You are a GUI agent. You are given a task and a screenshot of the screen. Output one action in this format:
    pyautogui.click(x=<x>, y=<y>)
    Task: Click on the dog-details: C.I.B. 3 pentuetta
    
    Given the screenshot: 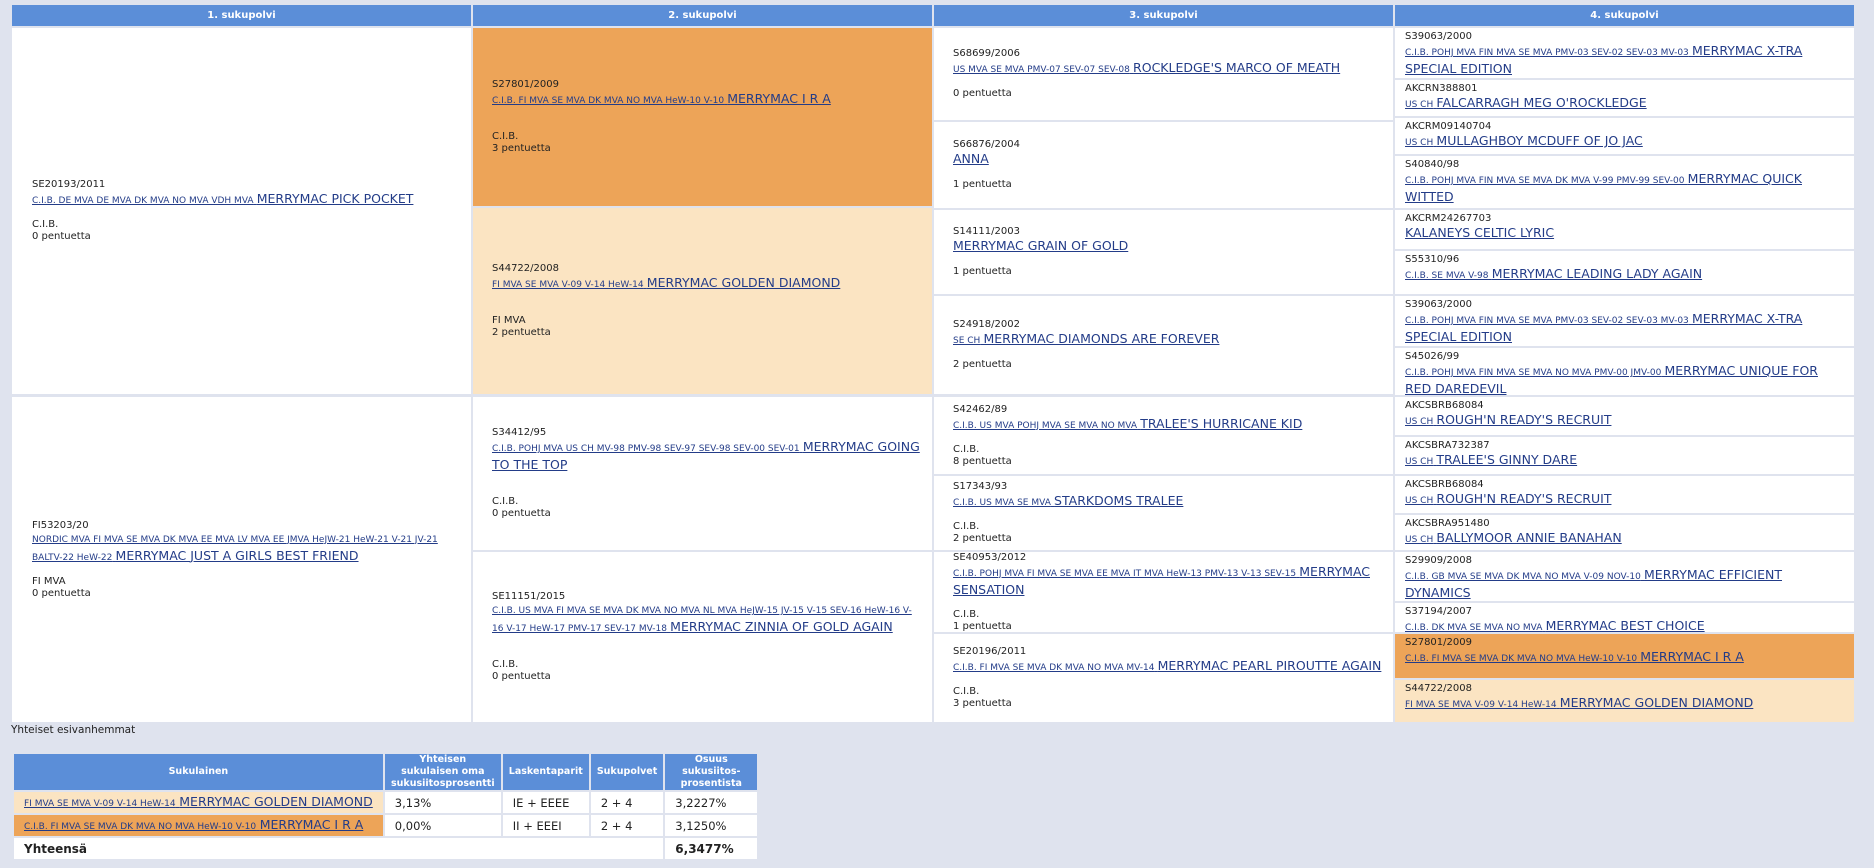 What is the action you would take?
    pyautogui.click(x=1167, y=698)
    